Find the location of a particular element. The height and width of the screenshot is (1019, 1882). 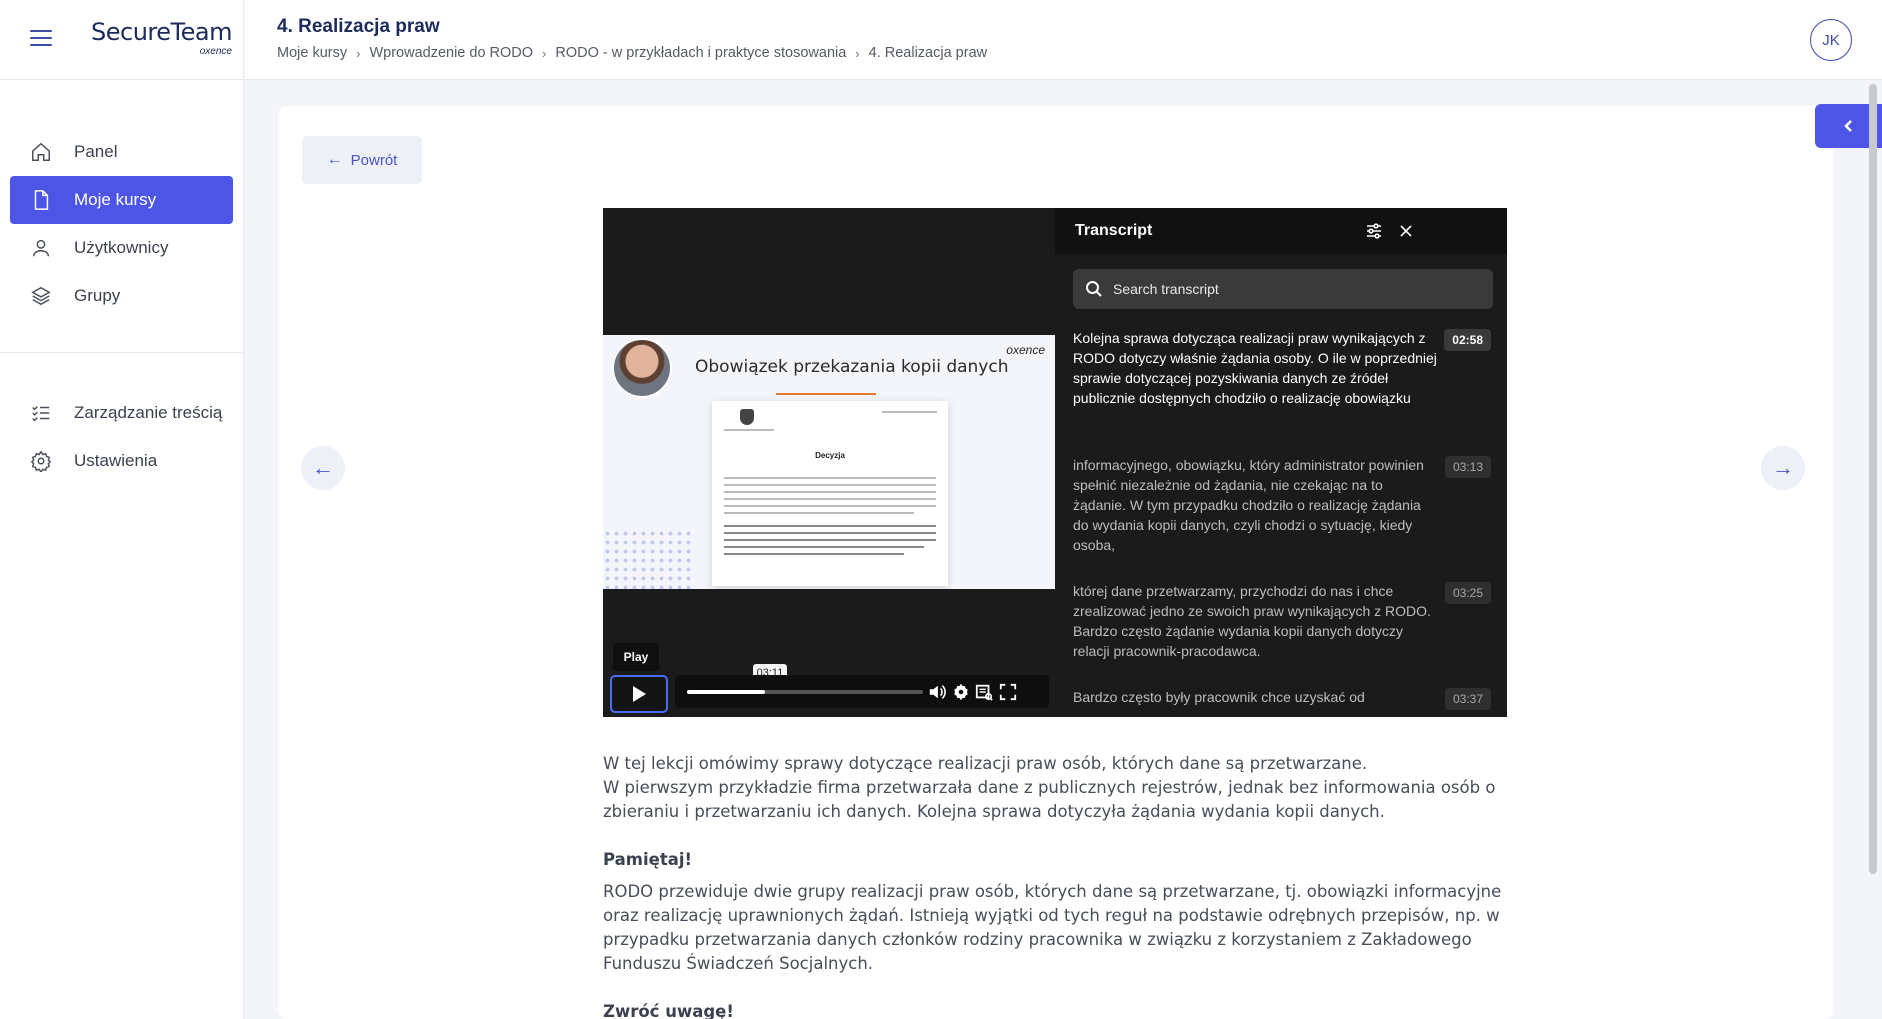

emblem-icon is located at coordinates (747, 417).